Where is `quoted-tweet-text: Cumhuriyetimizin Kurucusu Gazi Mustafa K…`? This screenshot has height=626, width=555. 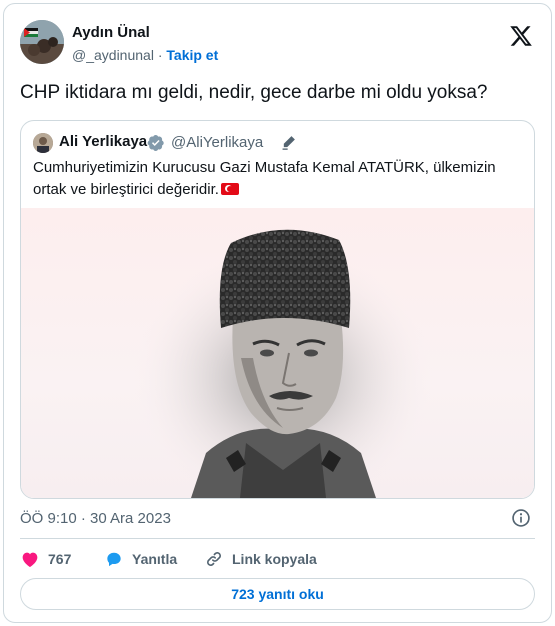
quoted-tweet-text: Cumhuriyetimizin Kurucusu Gazi Mustafa K… is located at coordinates (279, 179).